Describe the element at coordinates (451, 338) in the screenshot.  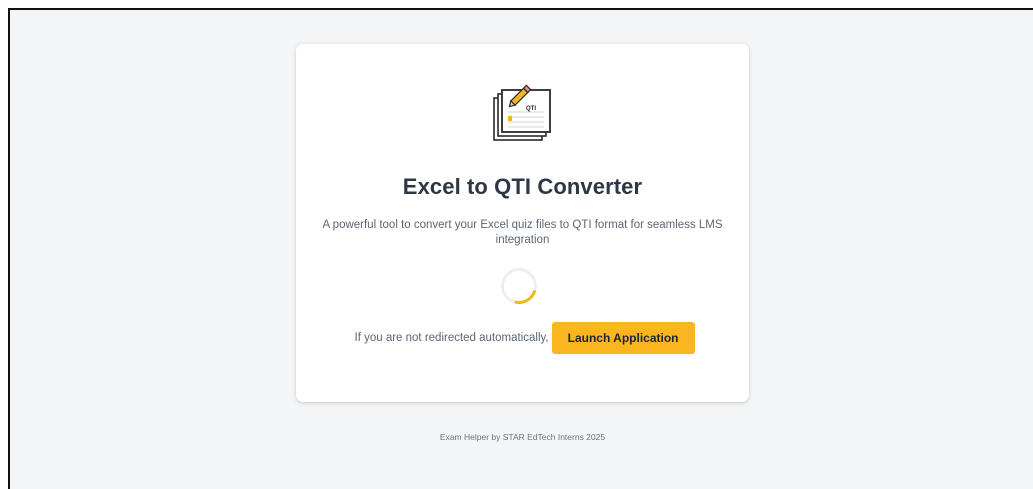
I see `redirect-message: If you are not redirected automatically,` at that location.